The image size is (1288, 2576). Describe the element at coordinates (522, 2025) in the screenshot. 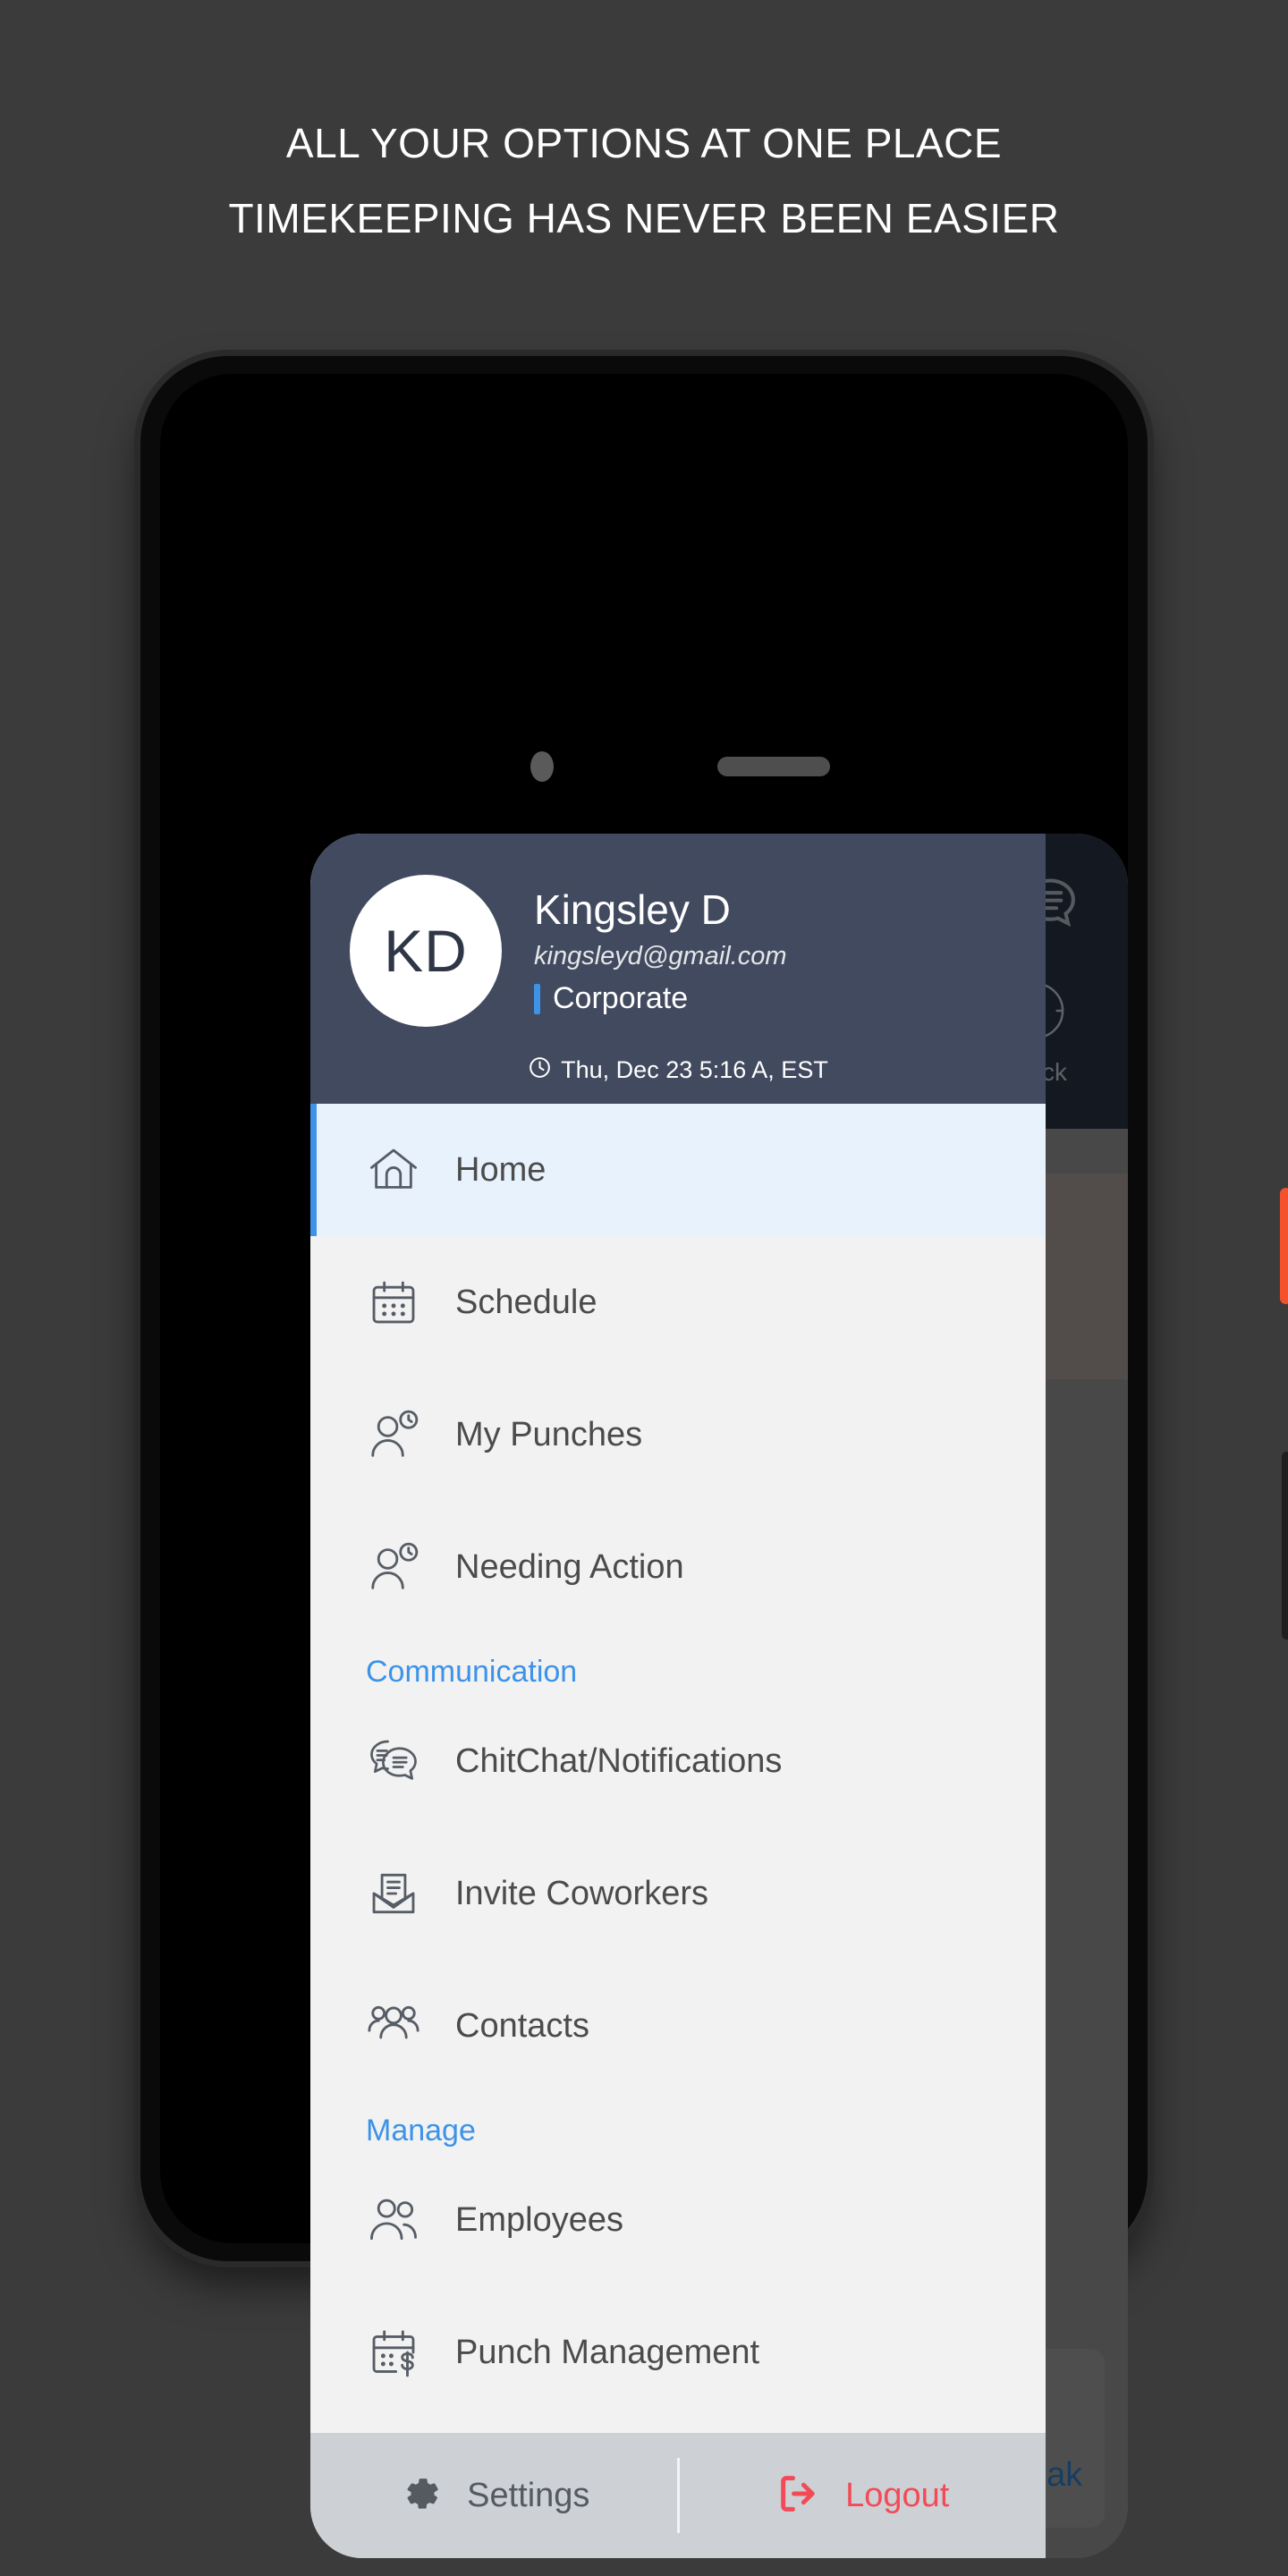

I see `menu-item-label: Contacts` at that location.